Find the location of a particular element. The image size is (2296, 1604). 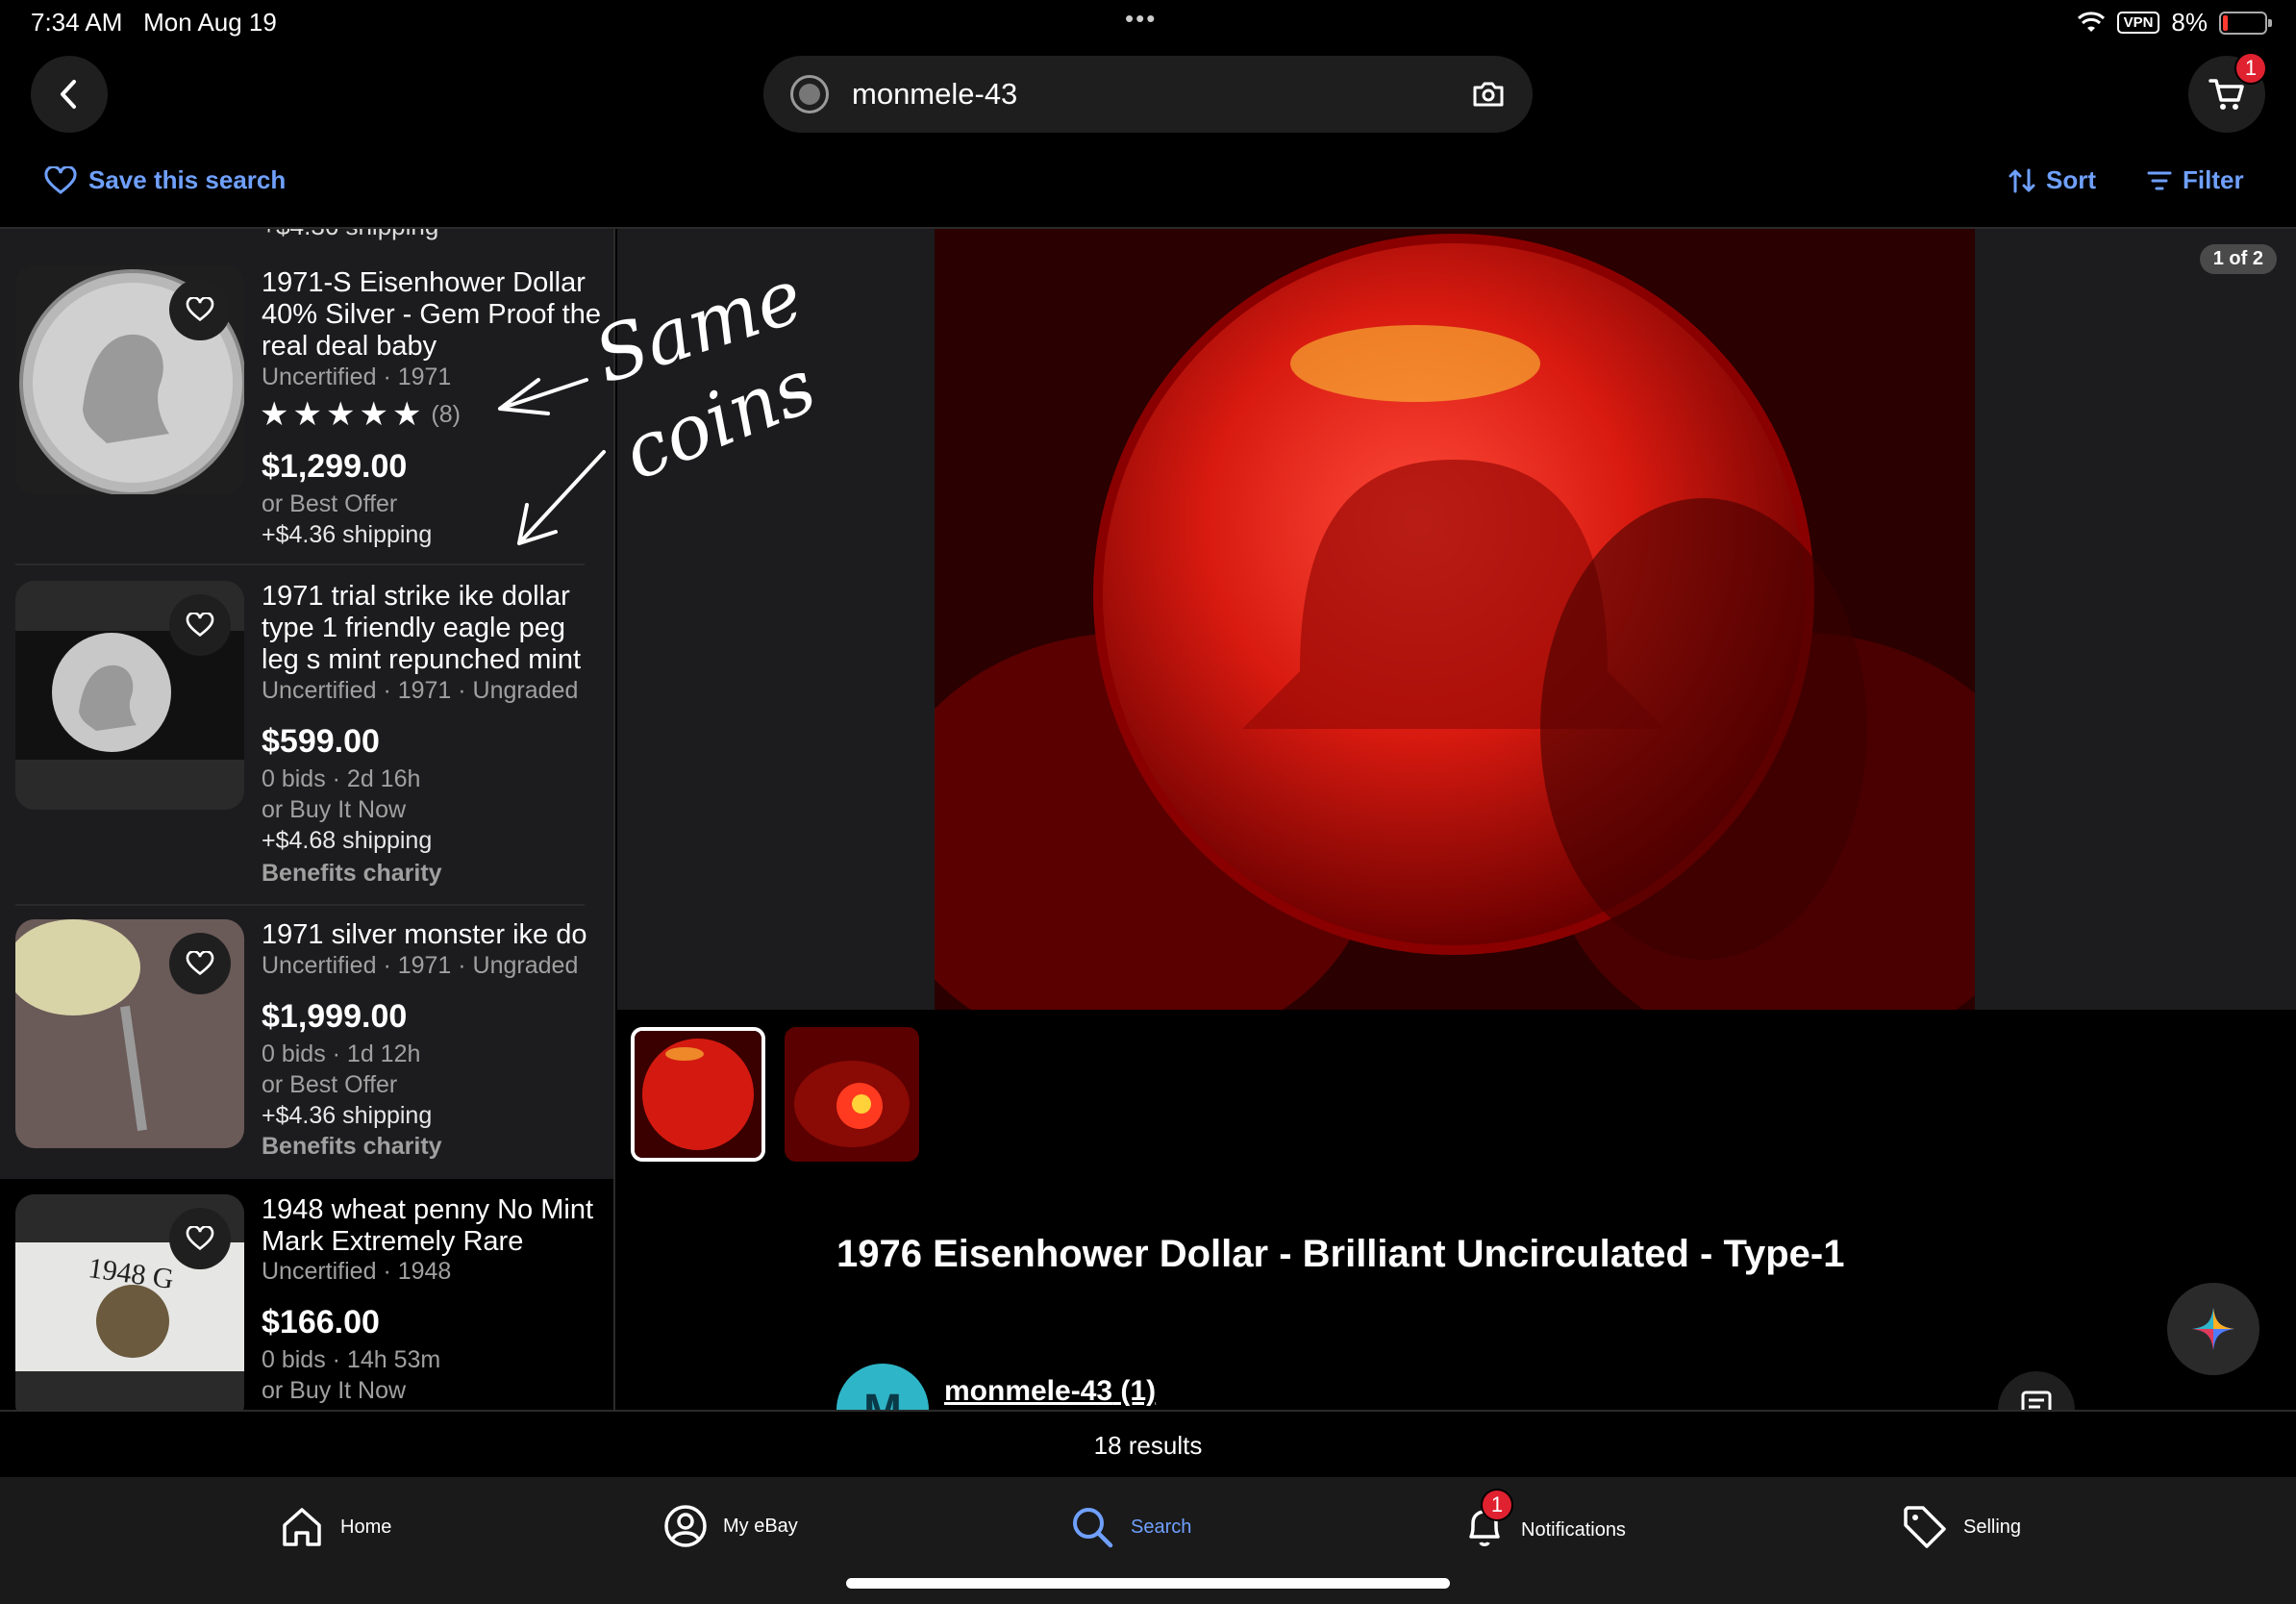

filter-icon is located at coordinates (2159, 180).